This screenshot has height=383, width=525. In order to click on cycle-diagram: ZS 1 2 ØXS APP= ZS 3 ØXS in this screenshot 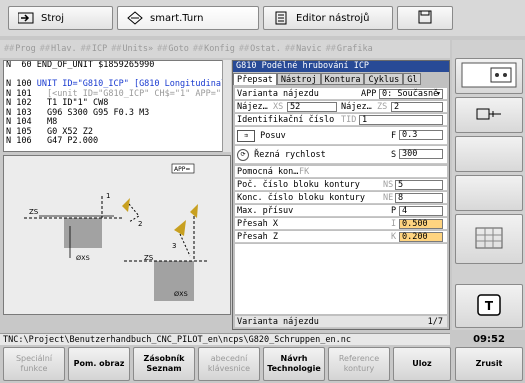, I will do `click(116, 232)`.